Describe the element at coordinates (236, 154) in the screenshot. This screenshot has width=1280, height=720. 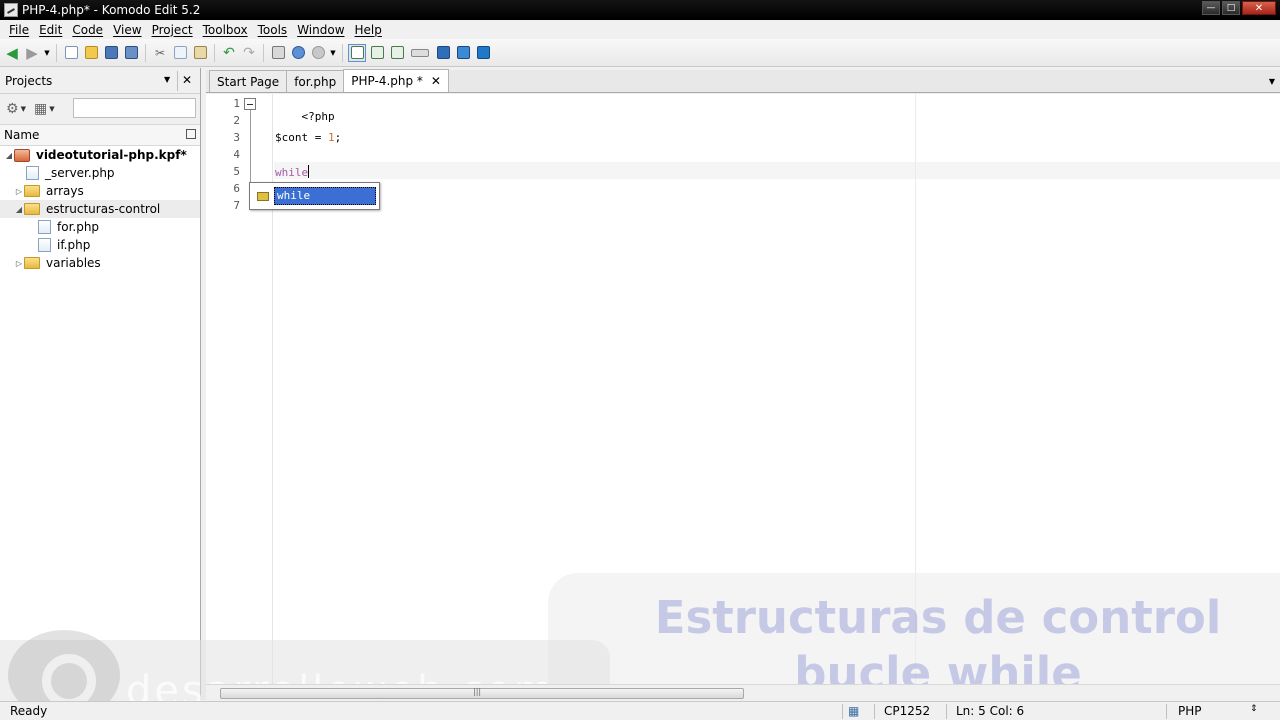
I see `line-number: 4` at that location.